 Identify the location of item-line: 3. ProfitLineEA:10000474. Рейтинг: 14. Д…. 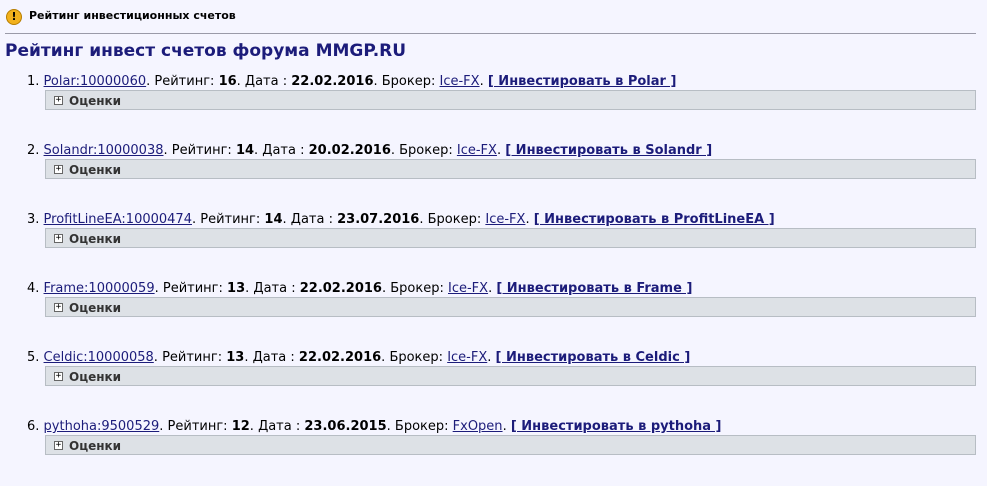
(401, 219).